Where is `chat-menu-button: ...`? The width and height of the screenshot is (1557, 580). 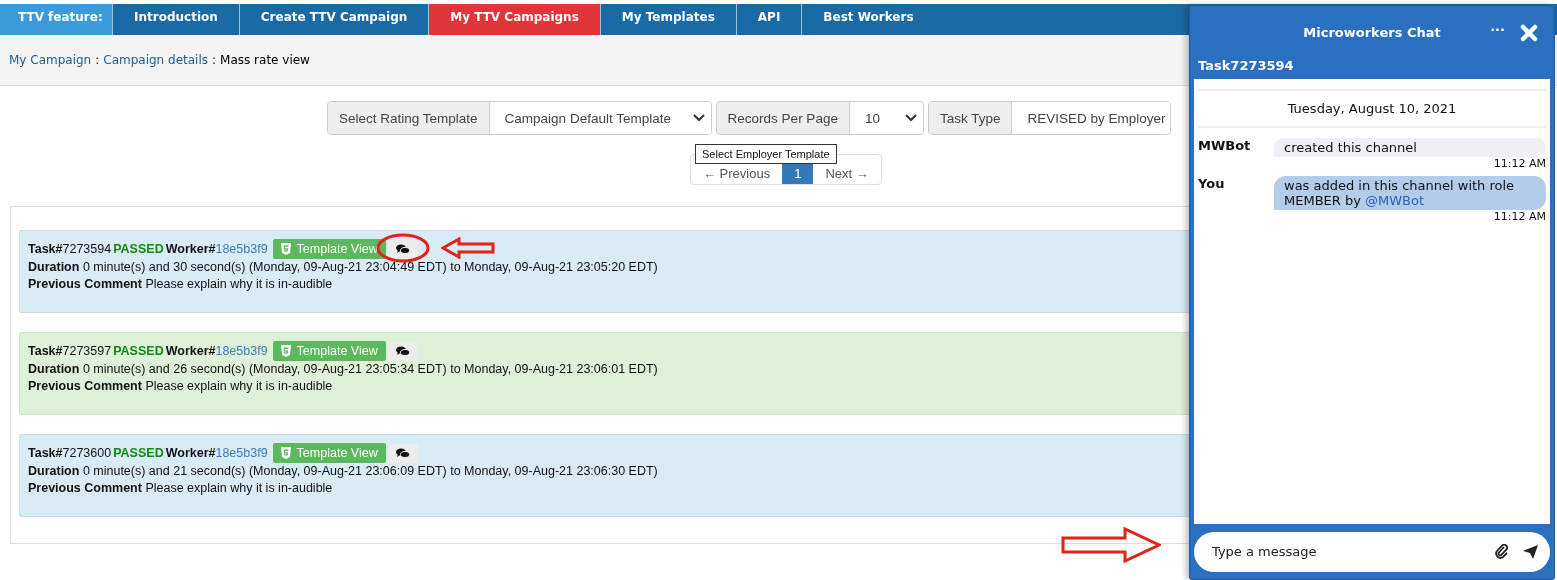 chat-menu-button: ... is located at coordinates (1497, 26).